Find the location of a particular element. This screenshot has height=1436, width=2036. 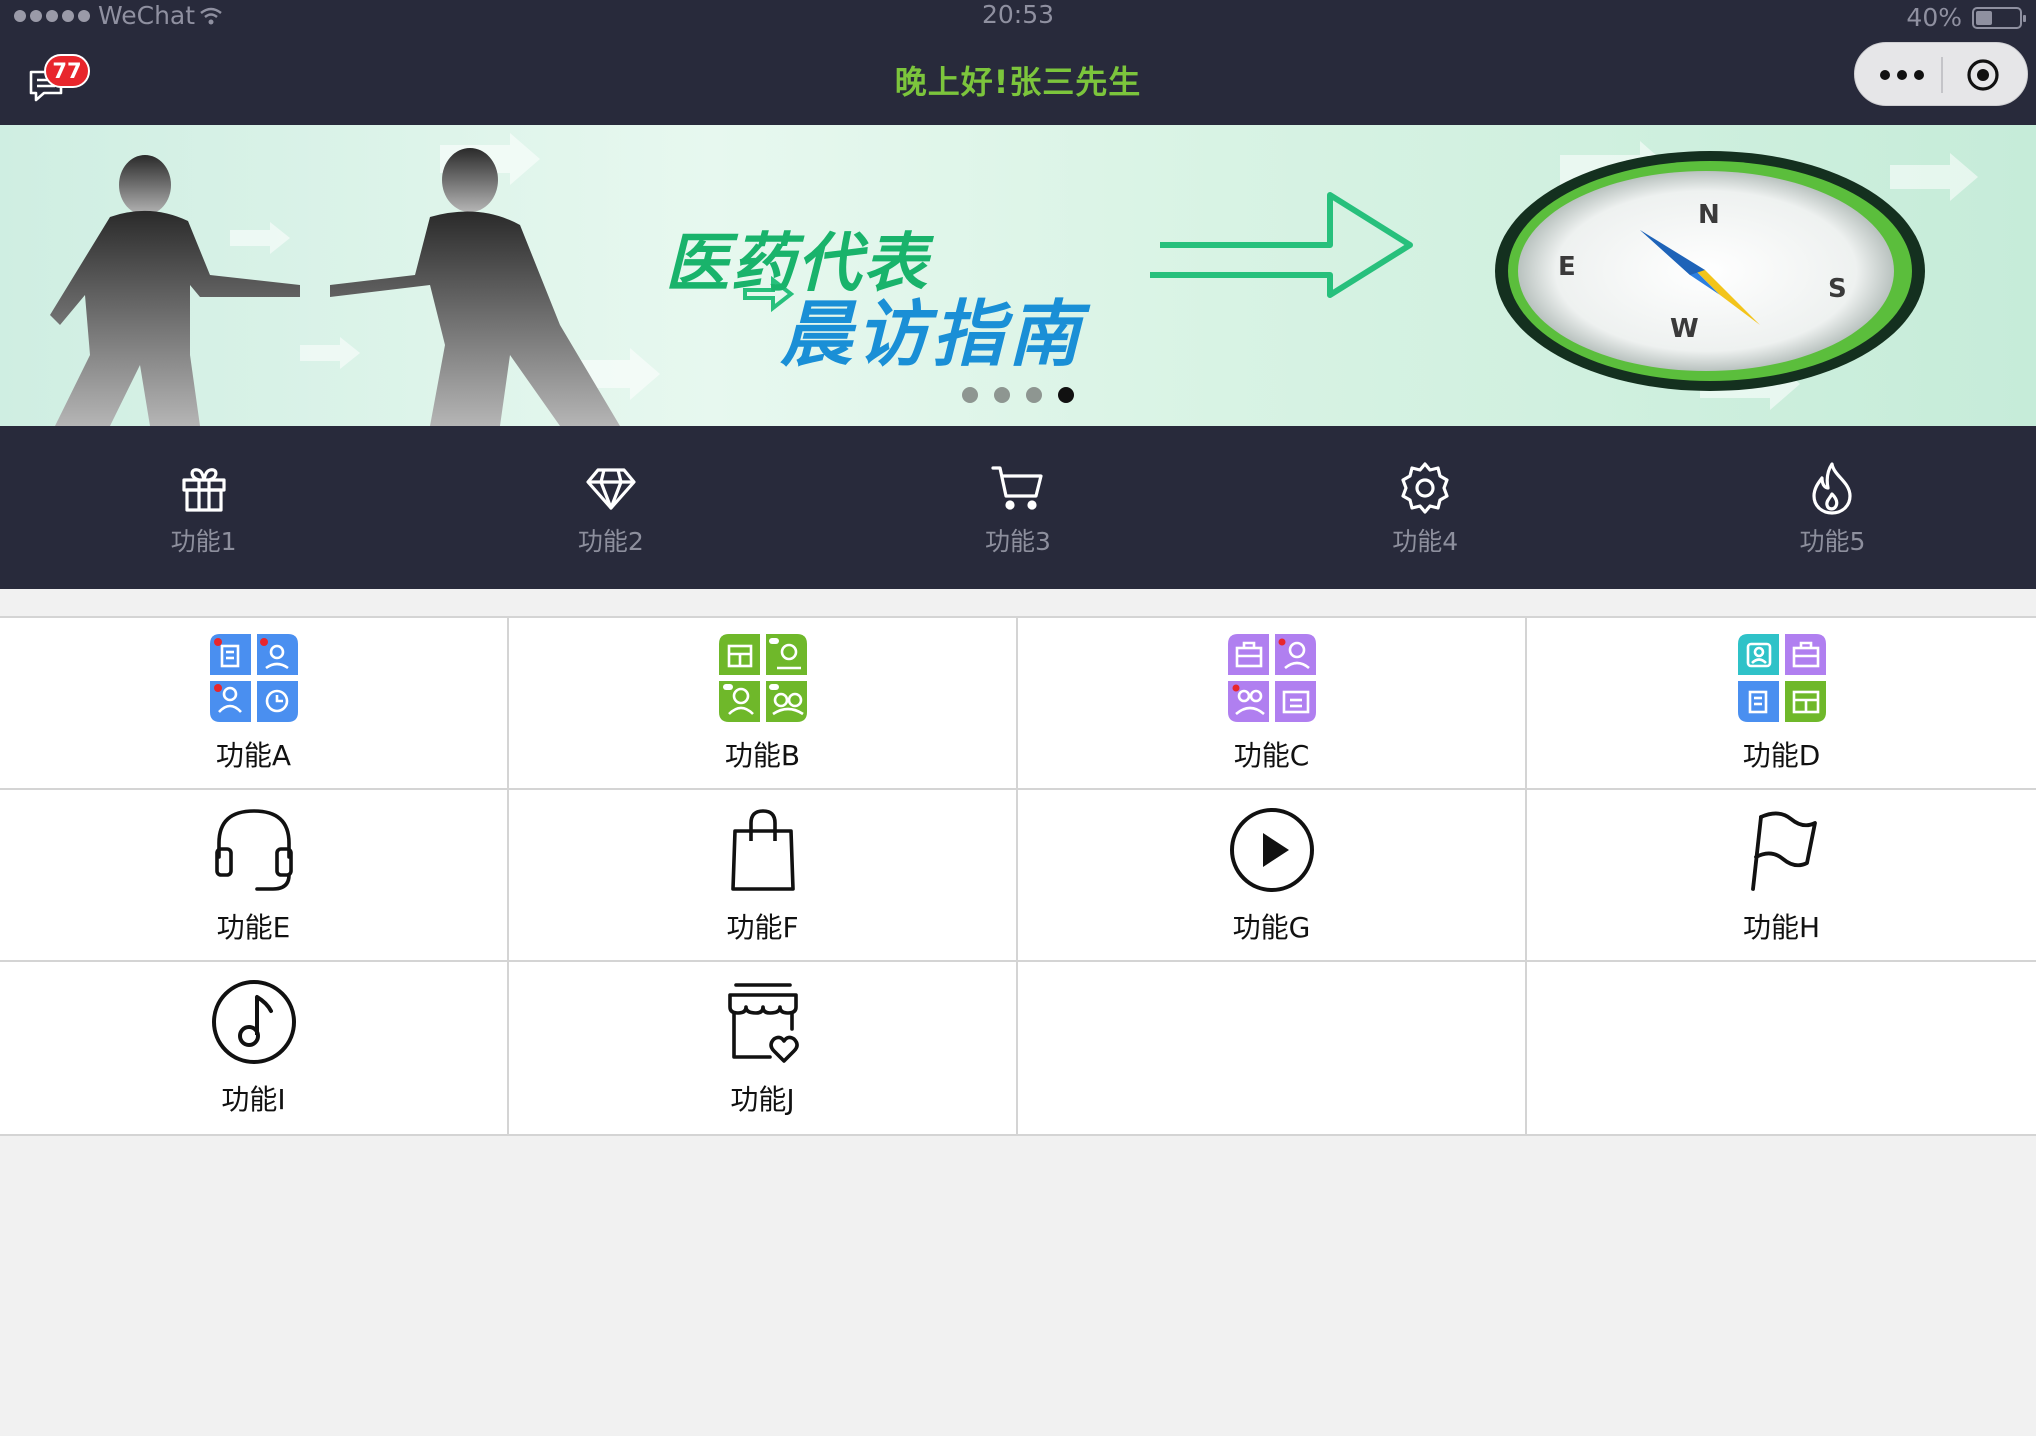

quick-function-label: 功能4 is located at coordinates (1425, 541).